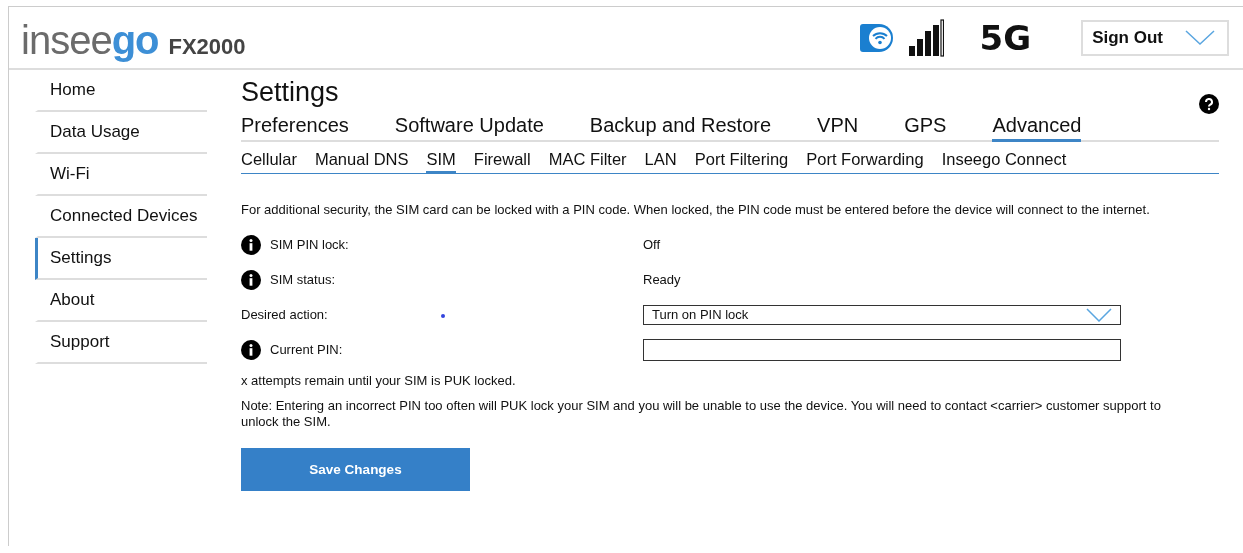 Image resolution: width=1243 pixels, height=553 pixels. Describe the element at coordinates (662, 279) in the screenshot. I see `field-value: Ready` at that location.